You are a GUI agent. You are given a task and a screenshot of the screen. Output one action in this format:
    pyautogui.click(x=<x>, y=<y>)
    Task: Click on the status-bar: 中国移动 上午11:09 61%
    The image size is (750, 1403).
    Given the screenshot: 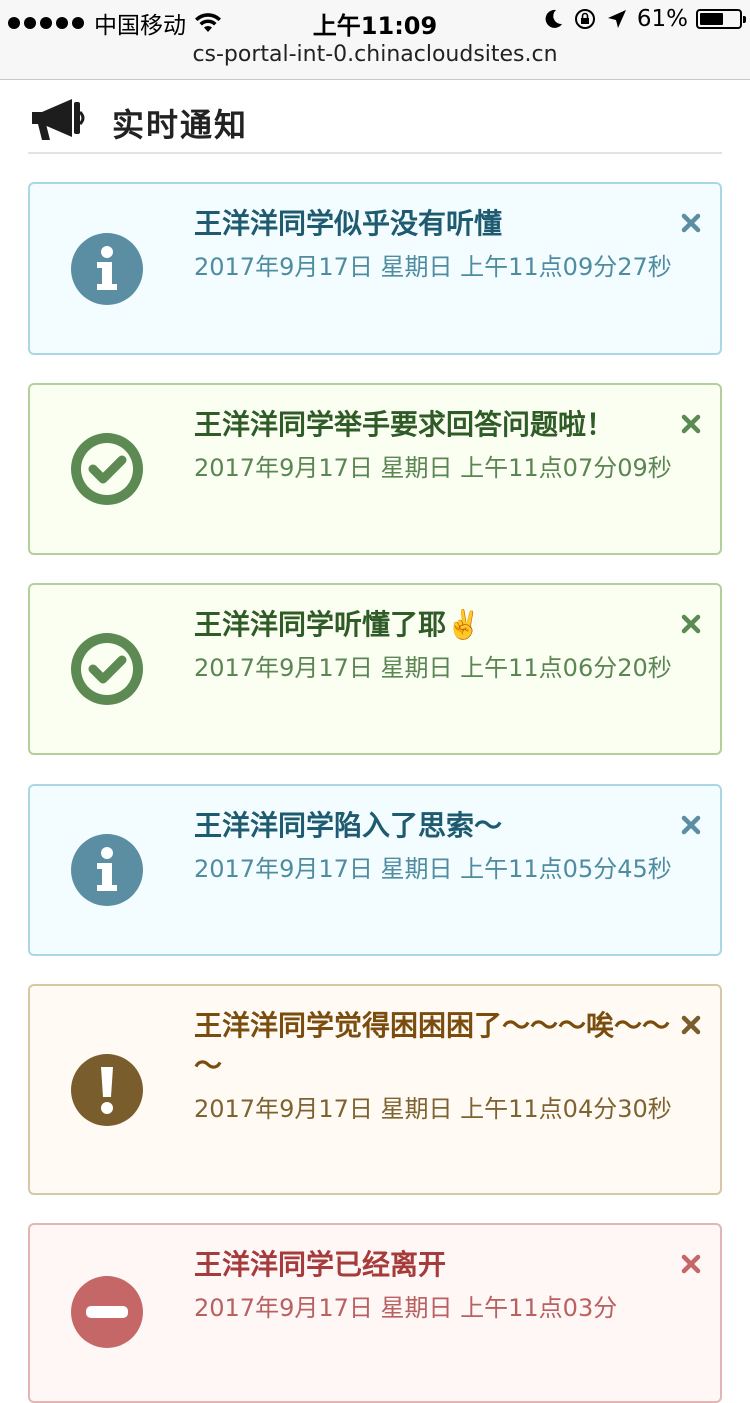 What is the action you would take?
    pyautogui.click(x=375, y=20)
    